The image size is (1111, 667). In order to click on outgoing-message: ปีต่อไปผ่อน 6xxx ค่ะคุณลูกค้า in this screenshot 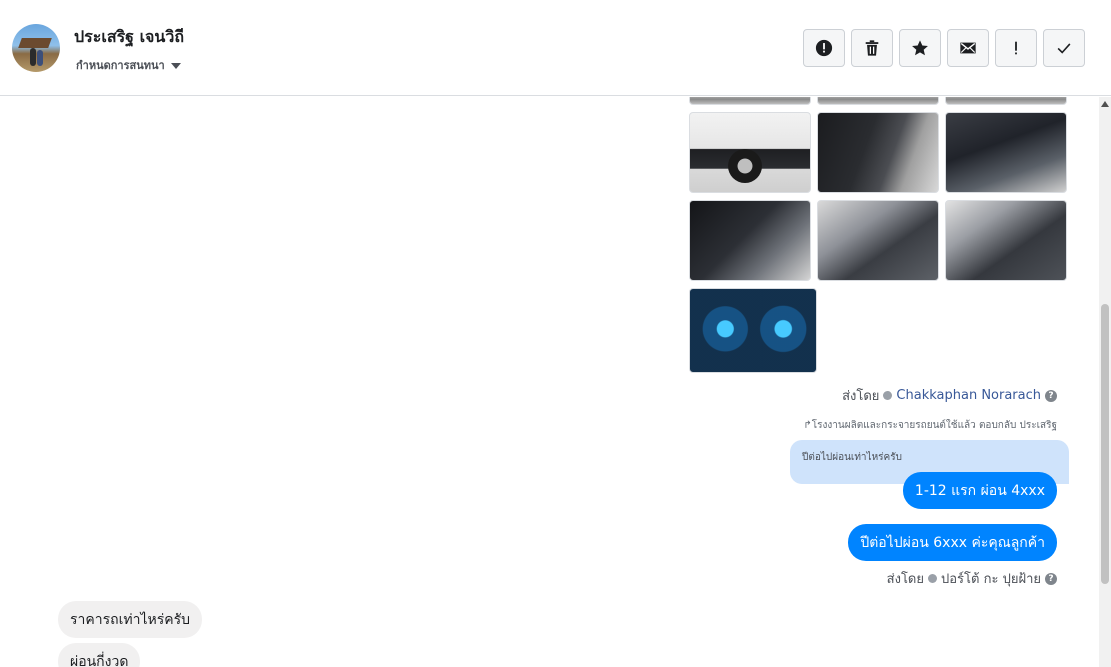, I will do `click(952, 542)`.